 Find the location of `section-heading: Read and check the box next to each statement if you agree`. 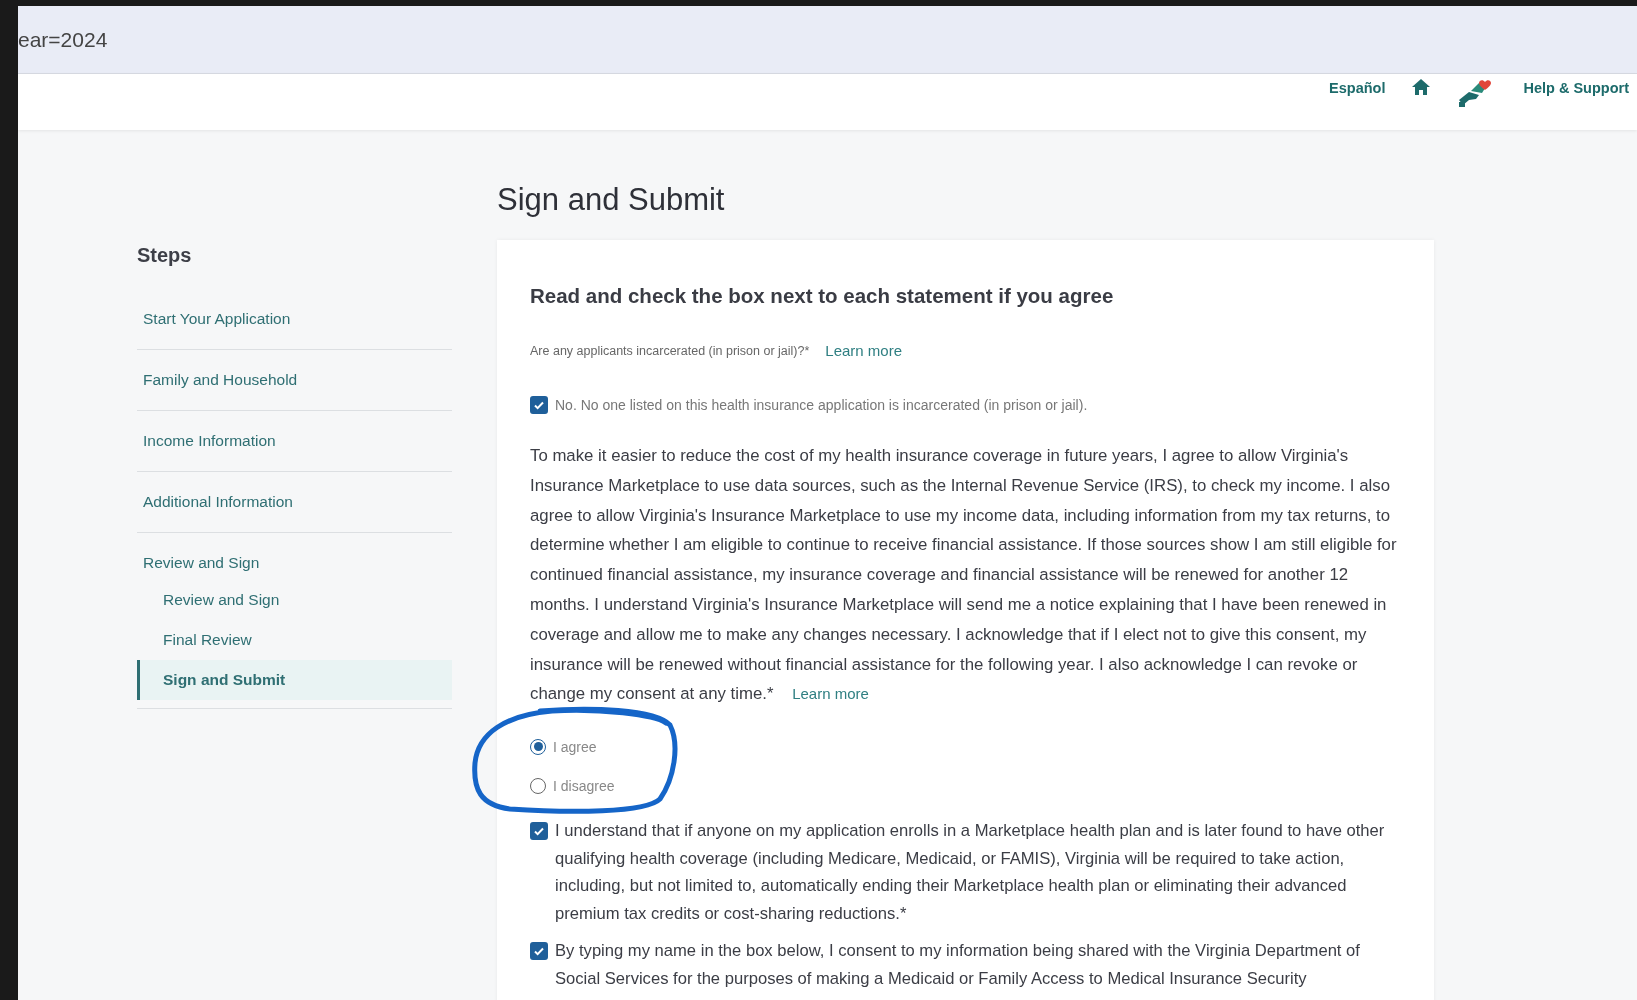

section-heading: Read and check the box next to each statement if you agree is located at coordinates (822, 296).